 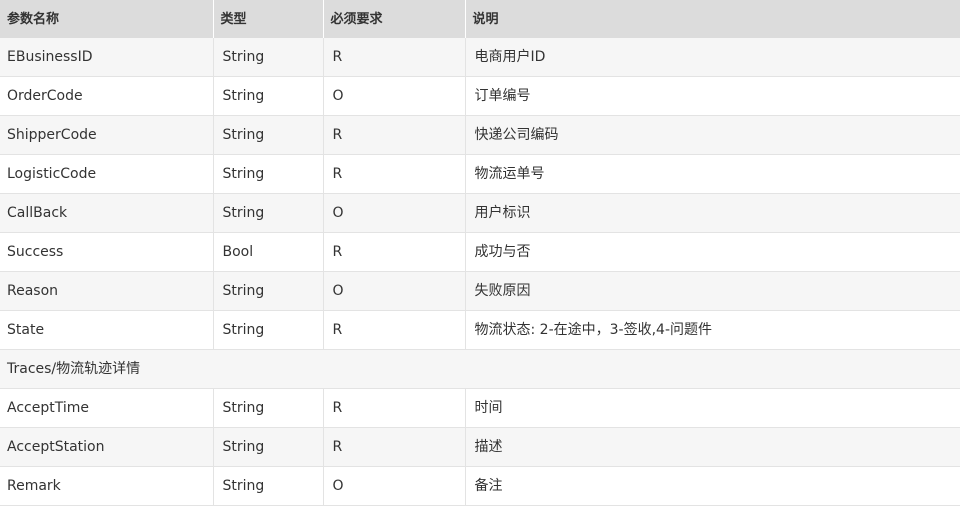 What do you see at coordinates (712, 135) in the screenshot?
I see `description-cell: 快递公司编码` at bounding box center [712, 135].